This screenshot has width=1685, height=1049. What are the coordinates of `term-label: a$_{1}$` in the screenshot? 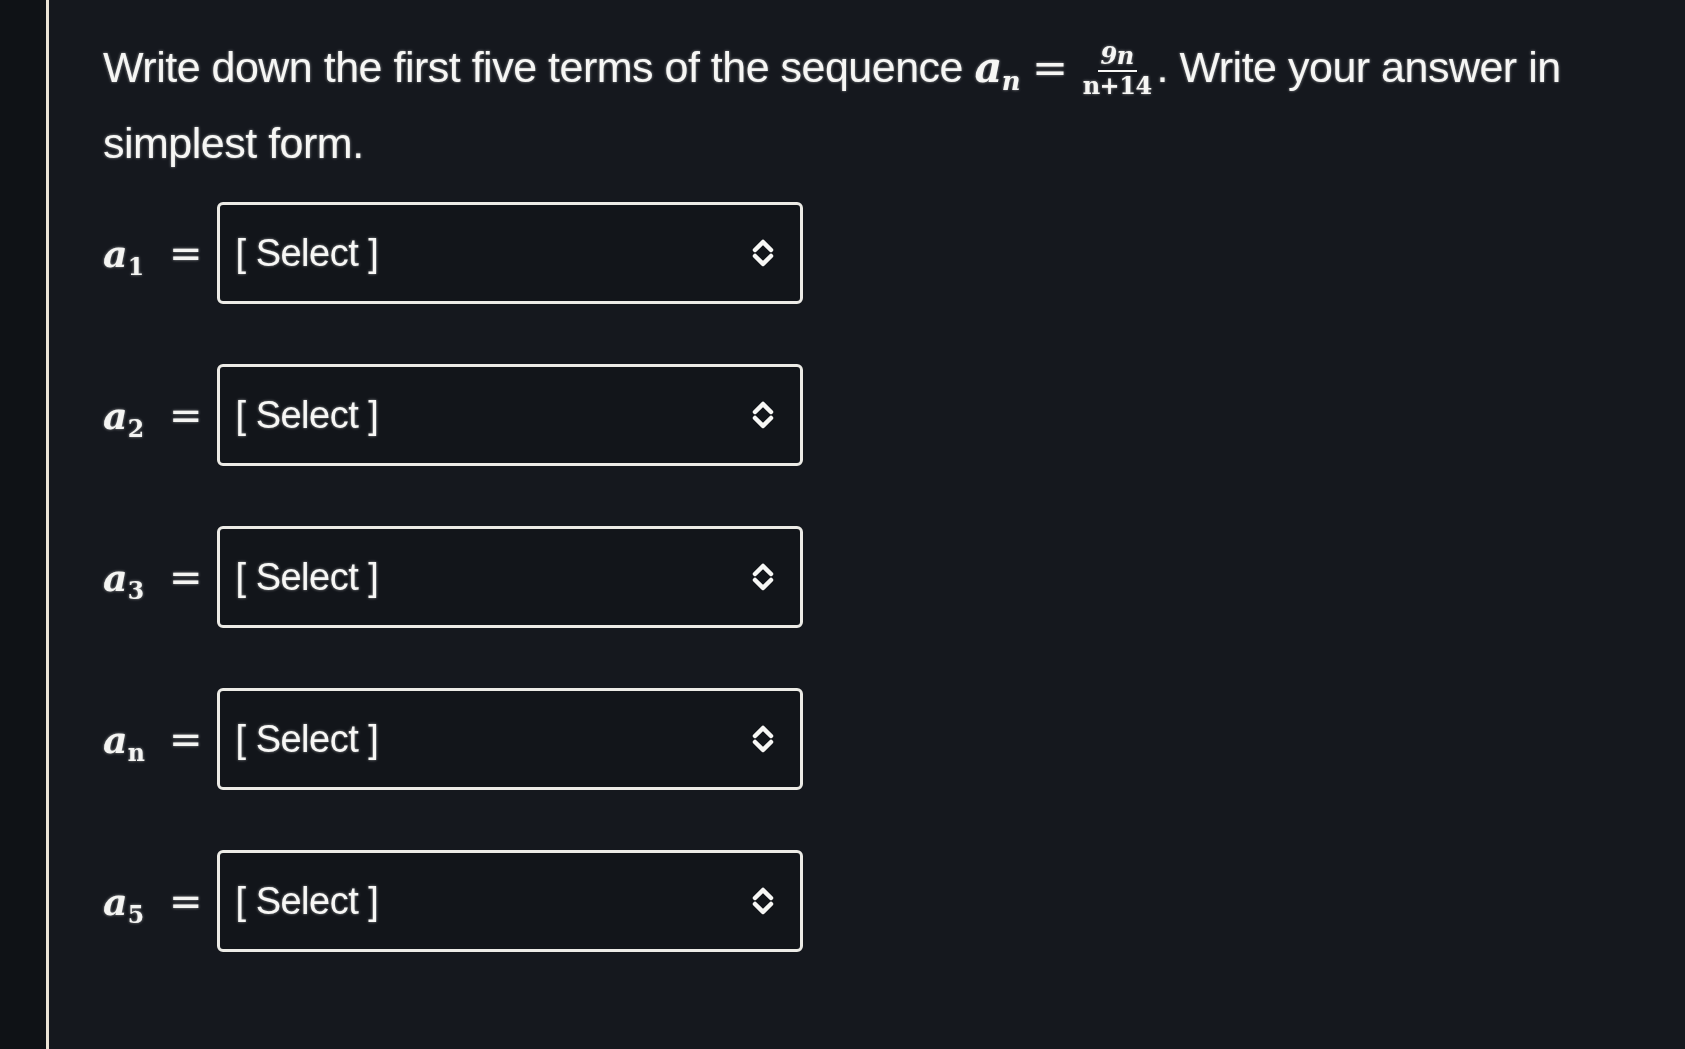 It's located at (124, 253).